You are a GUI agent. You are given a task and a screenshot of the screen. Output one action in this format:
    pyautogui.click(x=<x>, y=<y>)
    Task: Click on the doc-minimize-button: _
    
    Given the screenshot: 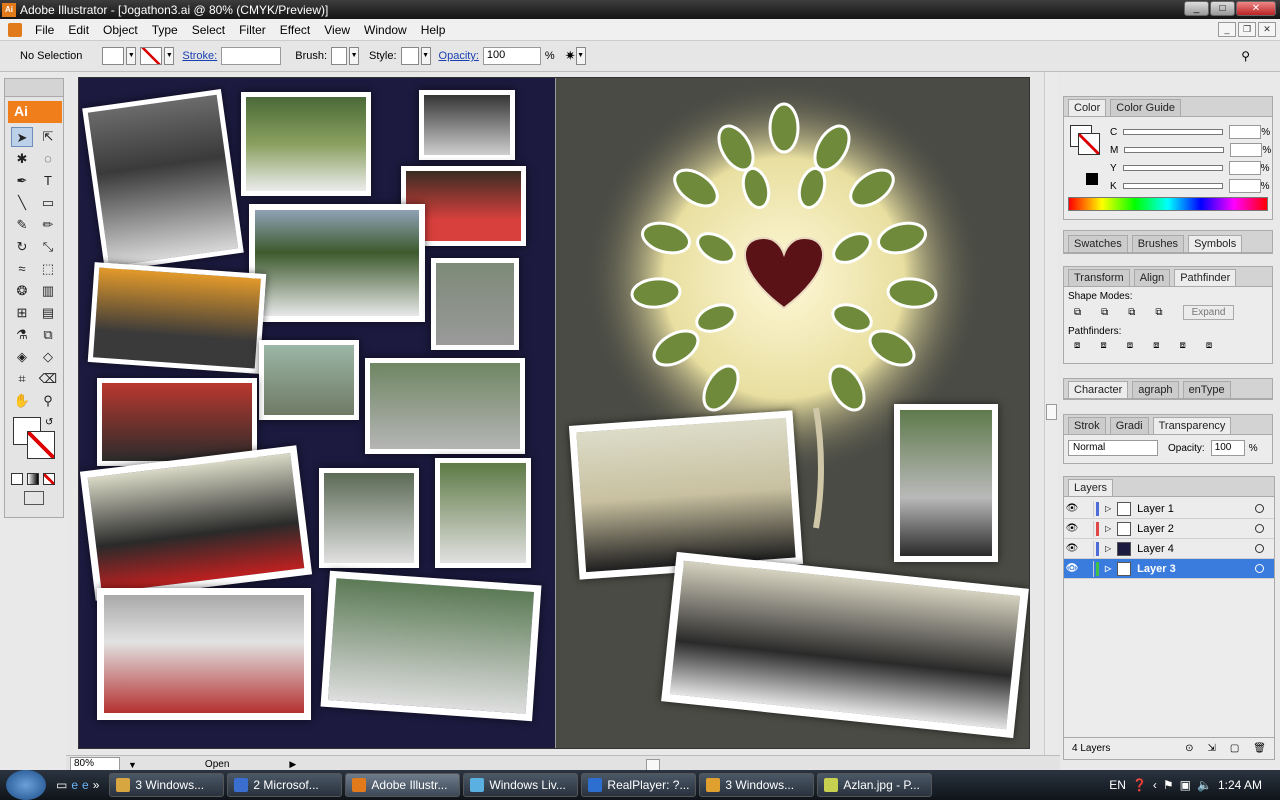 What is the action you would take?
    pyautogui.click(x=1227, y=29)
    